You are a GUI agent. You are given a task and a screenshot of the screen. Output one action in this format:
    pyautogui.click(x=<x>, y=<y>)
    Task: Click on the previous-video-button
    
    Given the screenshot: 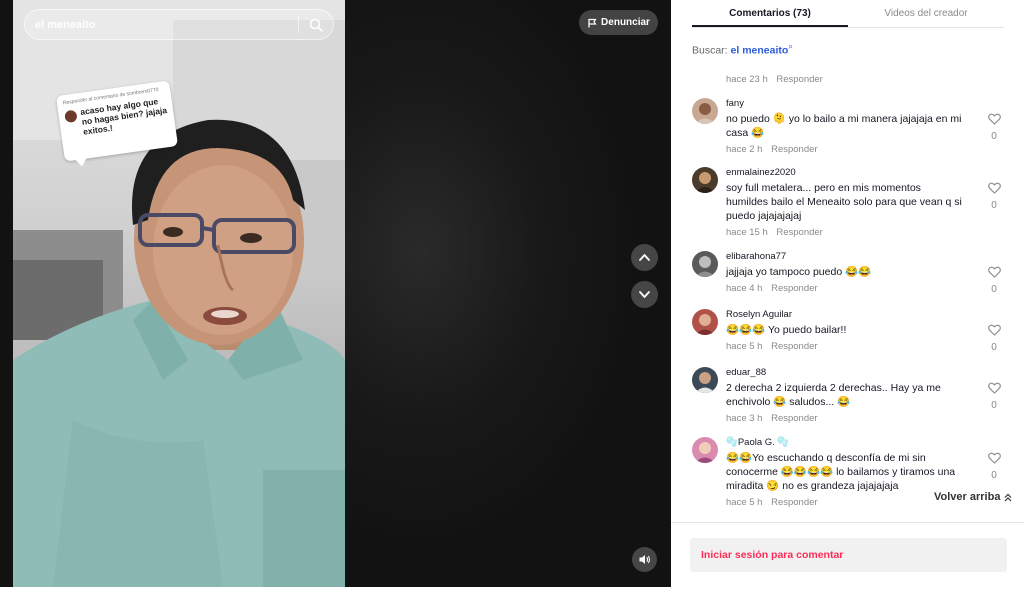 What is the action you would take?
    pyautogui.click(x=644, y=257)
    